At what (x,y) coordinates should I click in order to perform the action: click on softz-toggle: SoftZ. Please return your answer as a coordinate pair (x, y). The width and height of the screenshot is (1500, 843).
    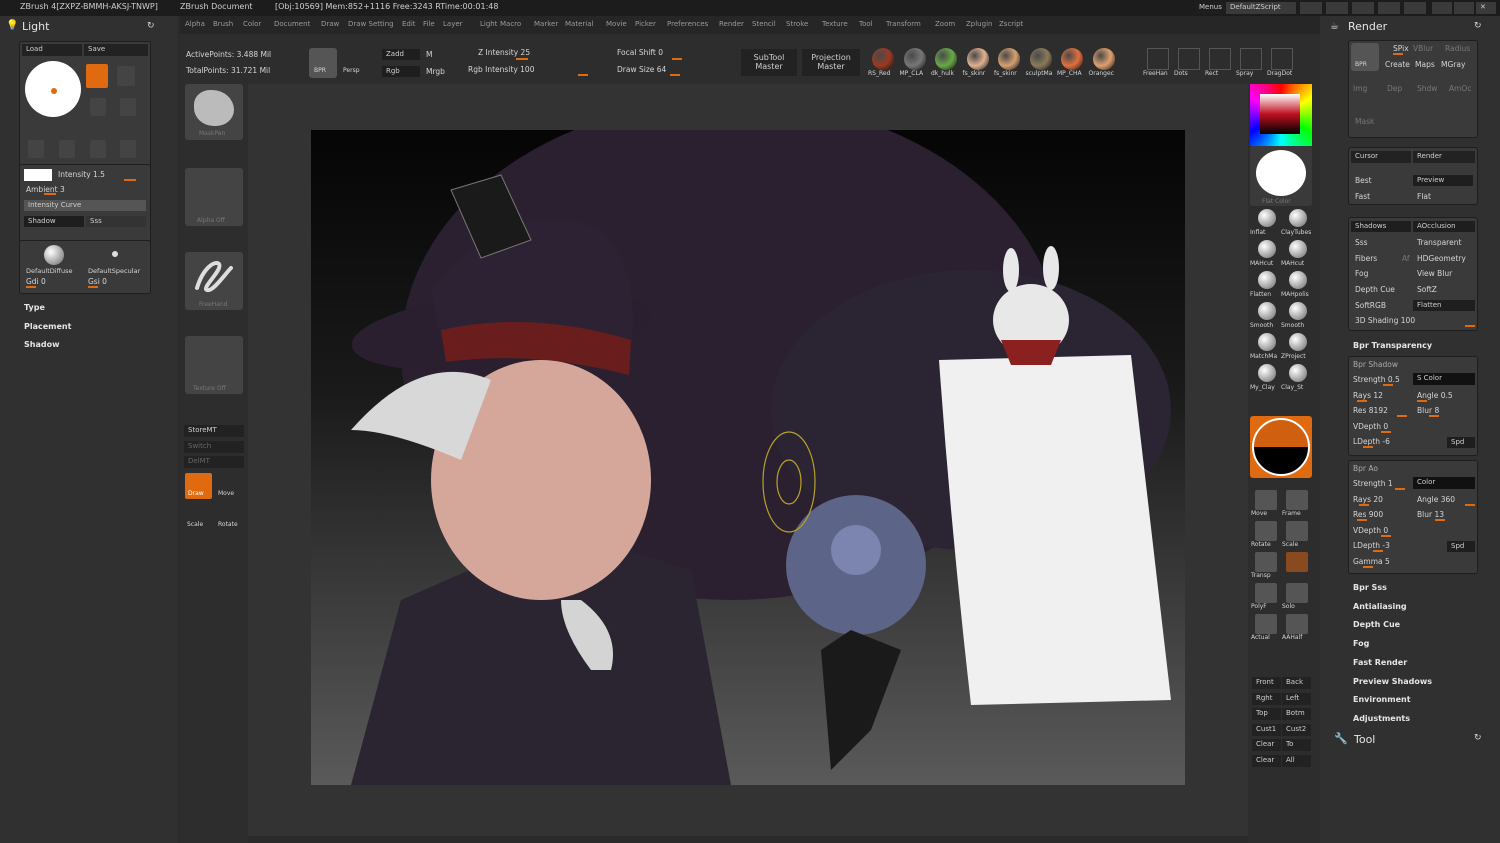
    Looking at the image, I should click on (1427, 289).